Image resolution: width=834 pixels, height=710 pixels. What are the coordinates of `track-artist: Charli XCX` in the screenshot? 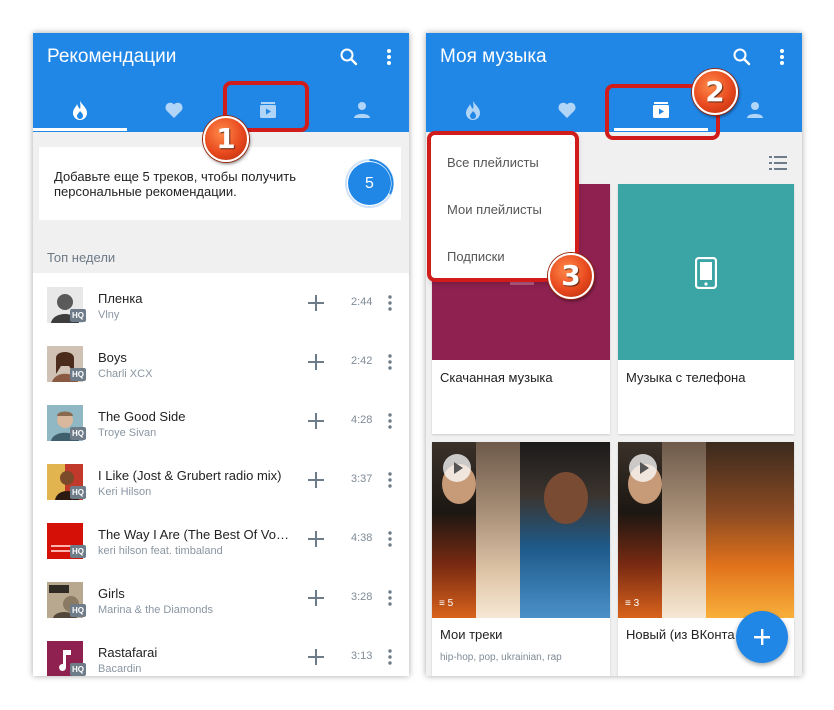 It's located at (125, 374).